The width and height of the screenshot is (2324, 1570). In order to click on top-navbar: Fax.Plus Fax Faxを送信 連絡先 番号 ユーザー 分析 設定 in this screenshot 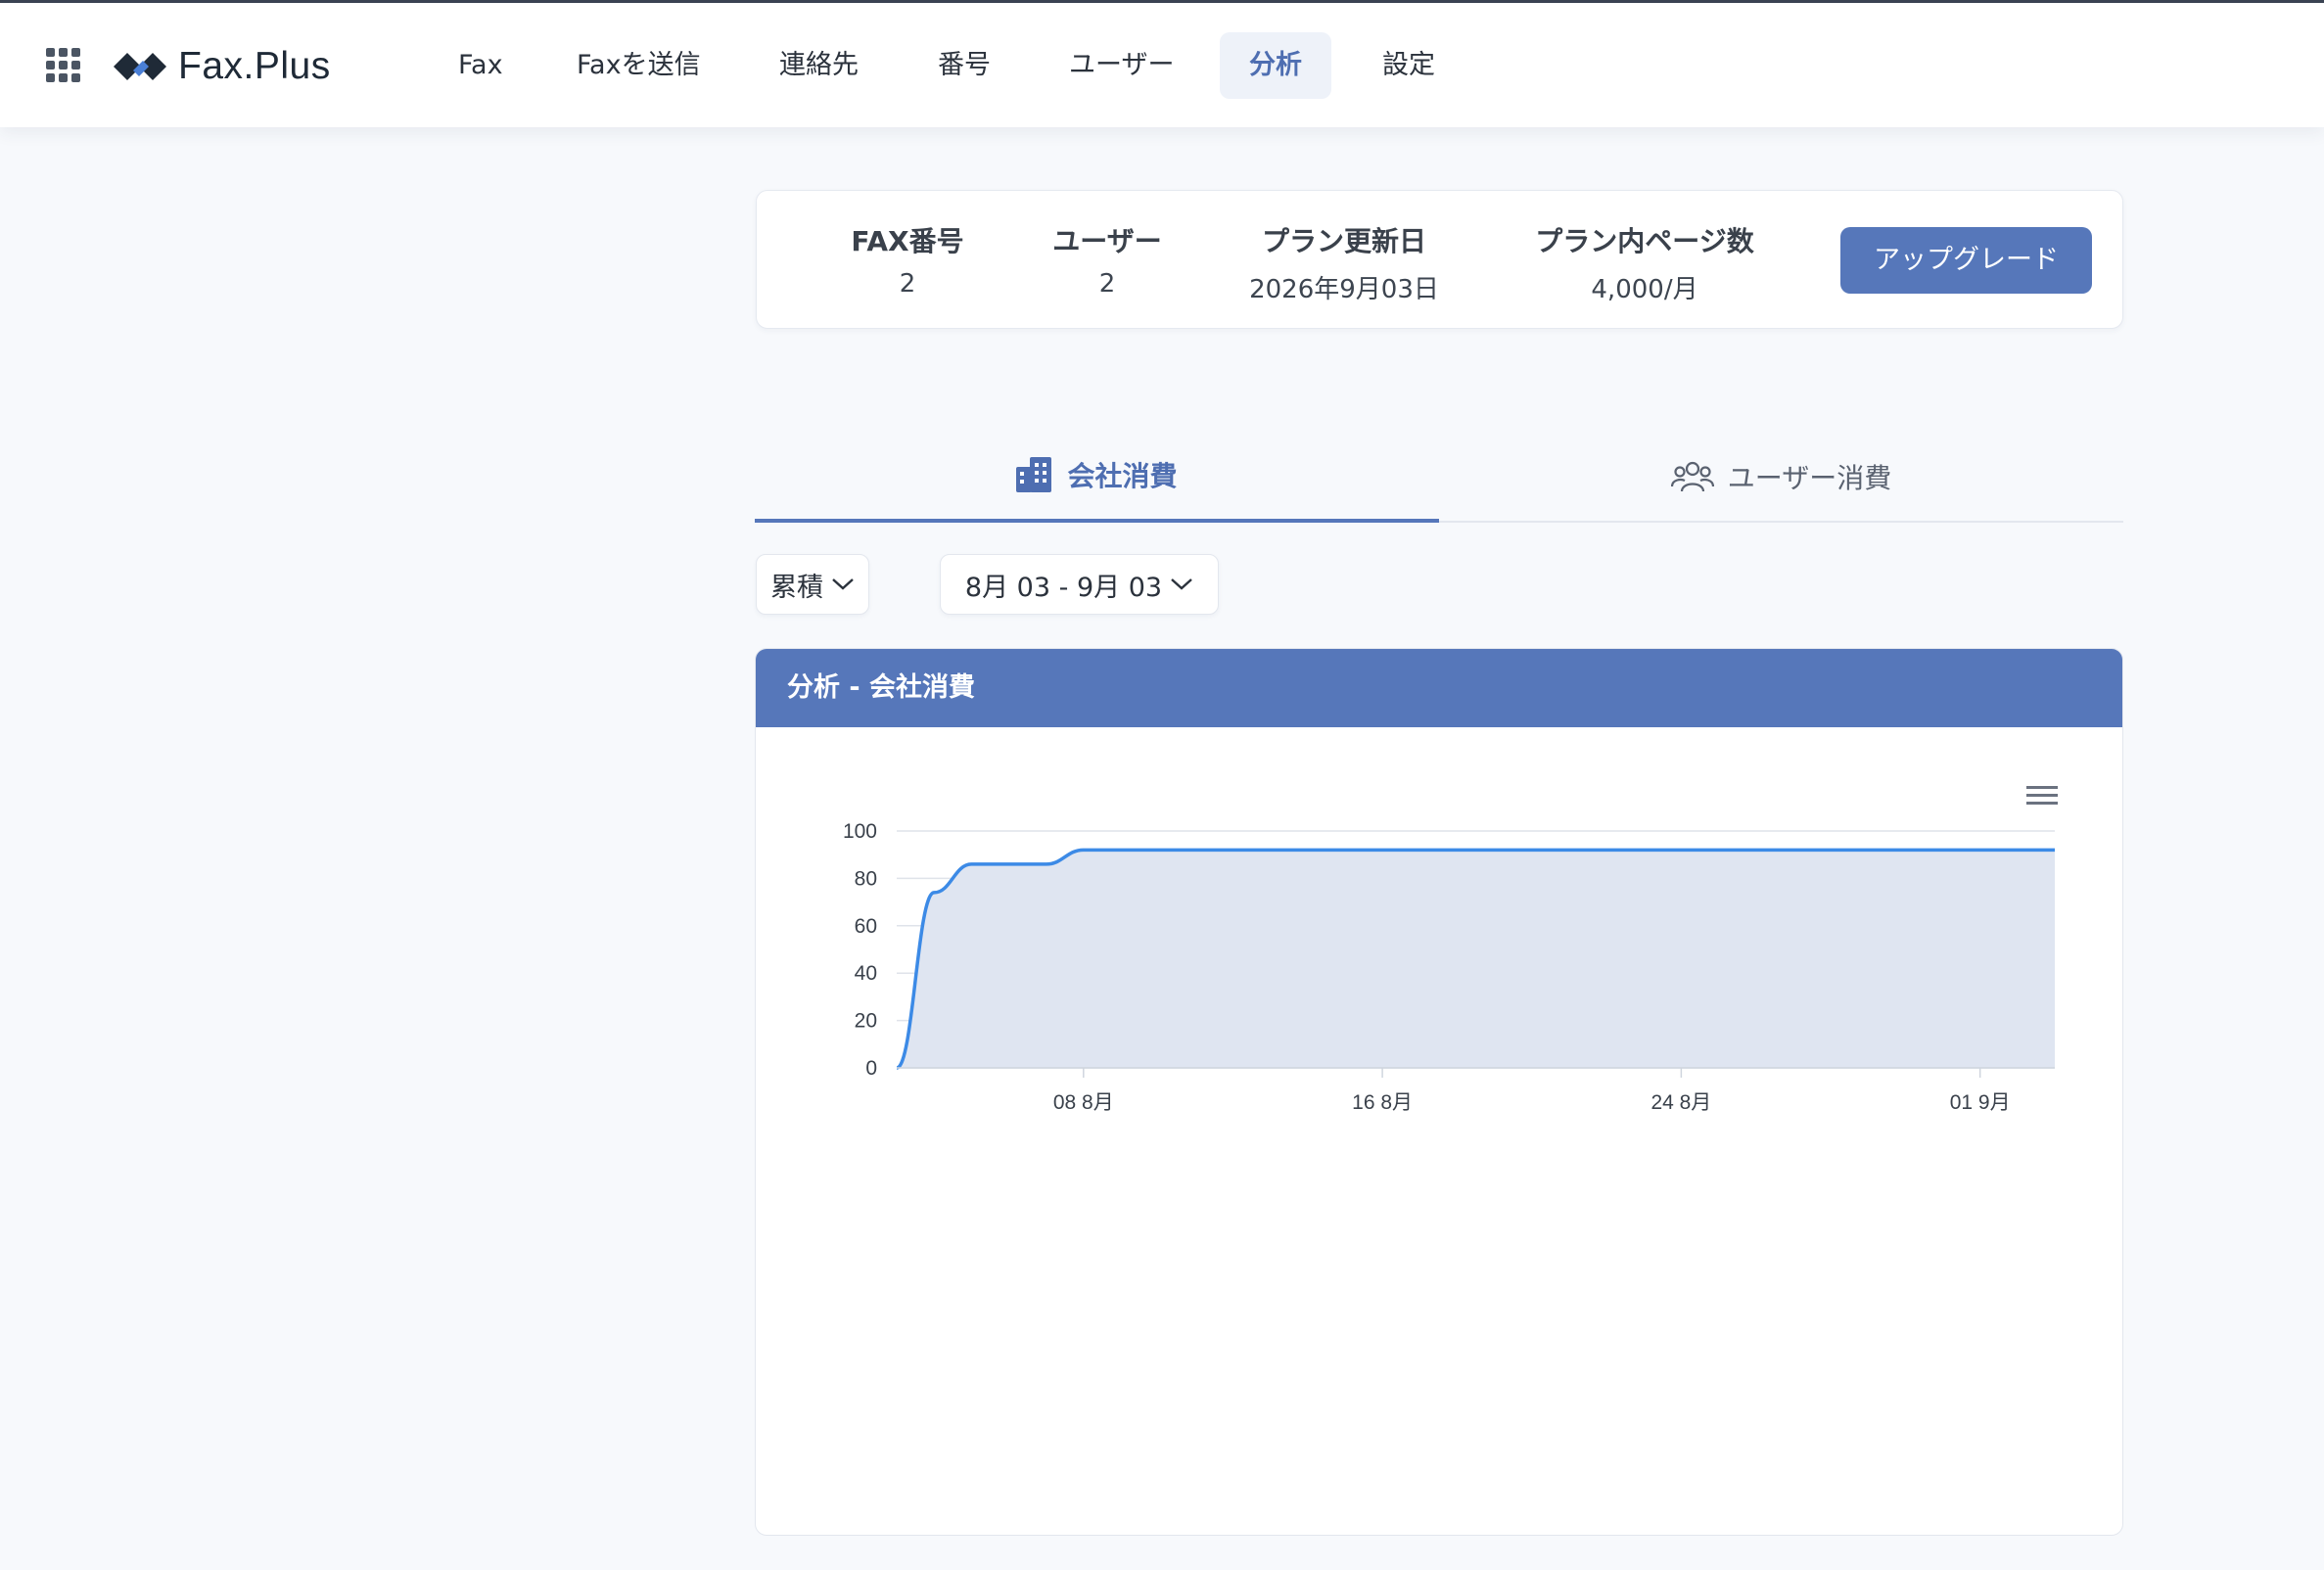, I will do `click(1162, 65)`.